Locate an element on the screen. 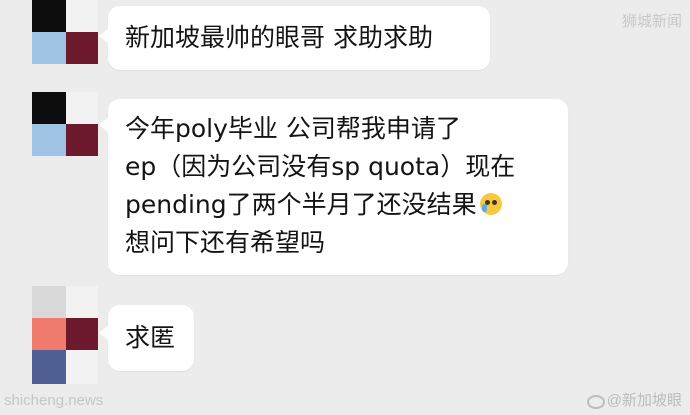 Image resolution: width=690 pixels, height=415 pixels. message-line: 求匿 is located at coordinates (150, 337).